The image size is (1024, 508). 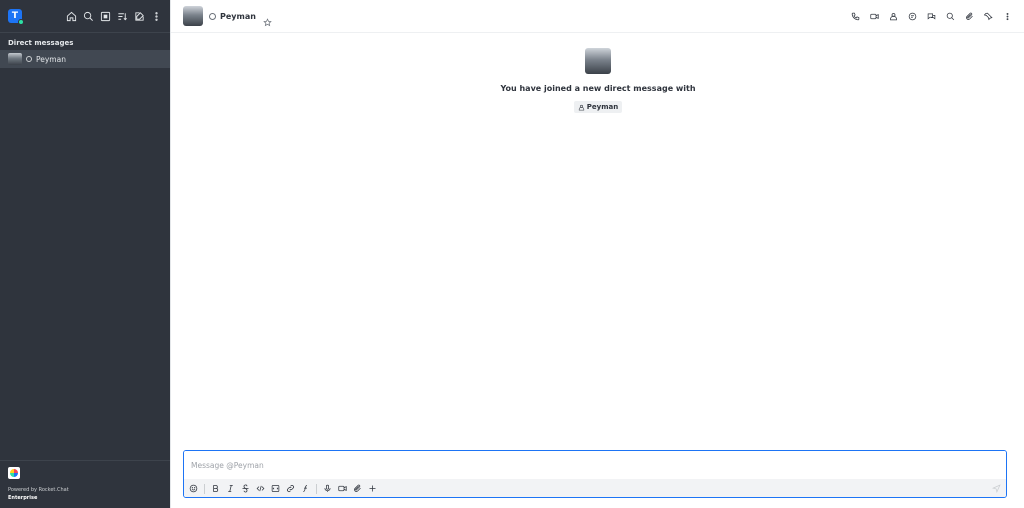 What do you see at coordinates (855, 16) in the screenshot?
I see `phone-icon` at bounding box center [855, 16].